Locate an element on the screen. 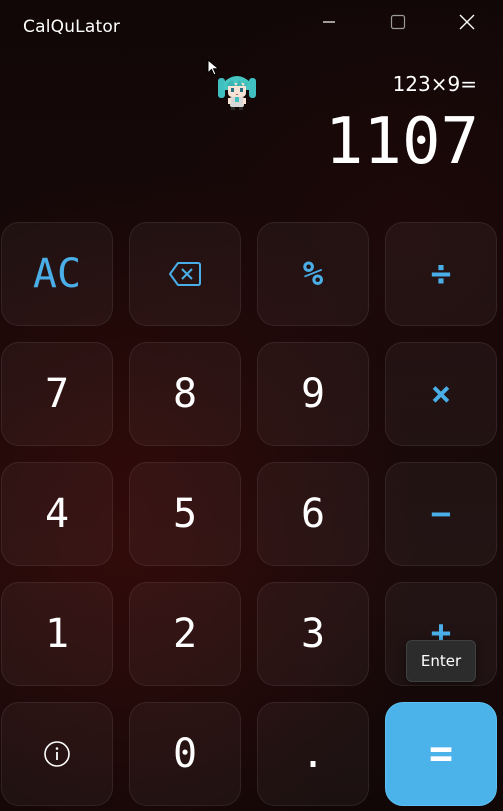  digit-4-button: 4 is located at coordinates (57, 514).